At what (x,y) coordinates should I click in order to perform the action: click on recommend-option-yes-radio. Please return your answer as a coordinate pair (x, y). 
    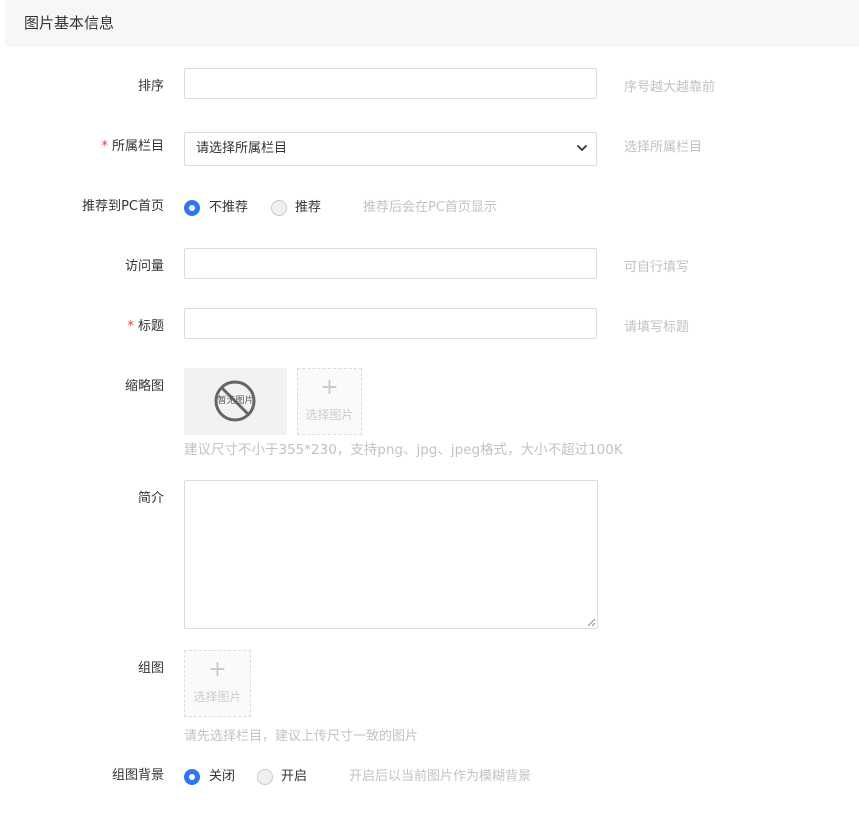
    Looking at the image, I should click on (279, 208).